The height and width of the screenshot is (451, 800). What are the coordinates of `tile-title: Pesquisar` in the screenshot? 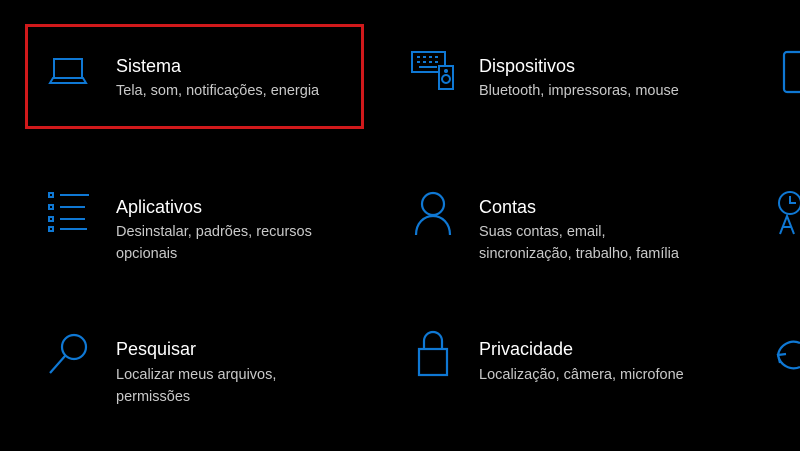 It's located at (156, 349).